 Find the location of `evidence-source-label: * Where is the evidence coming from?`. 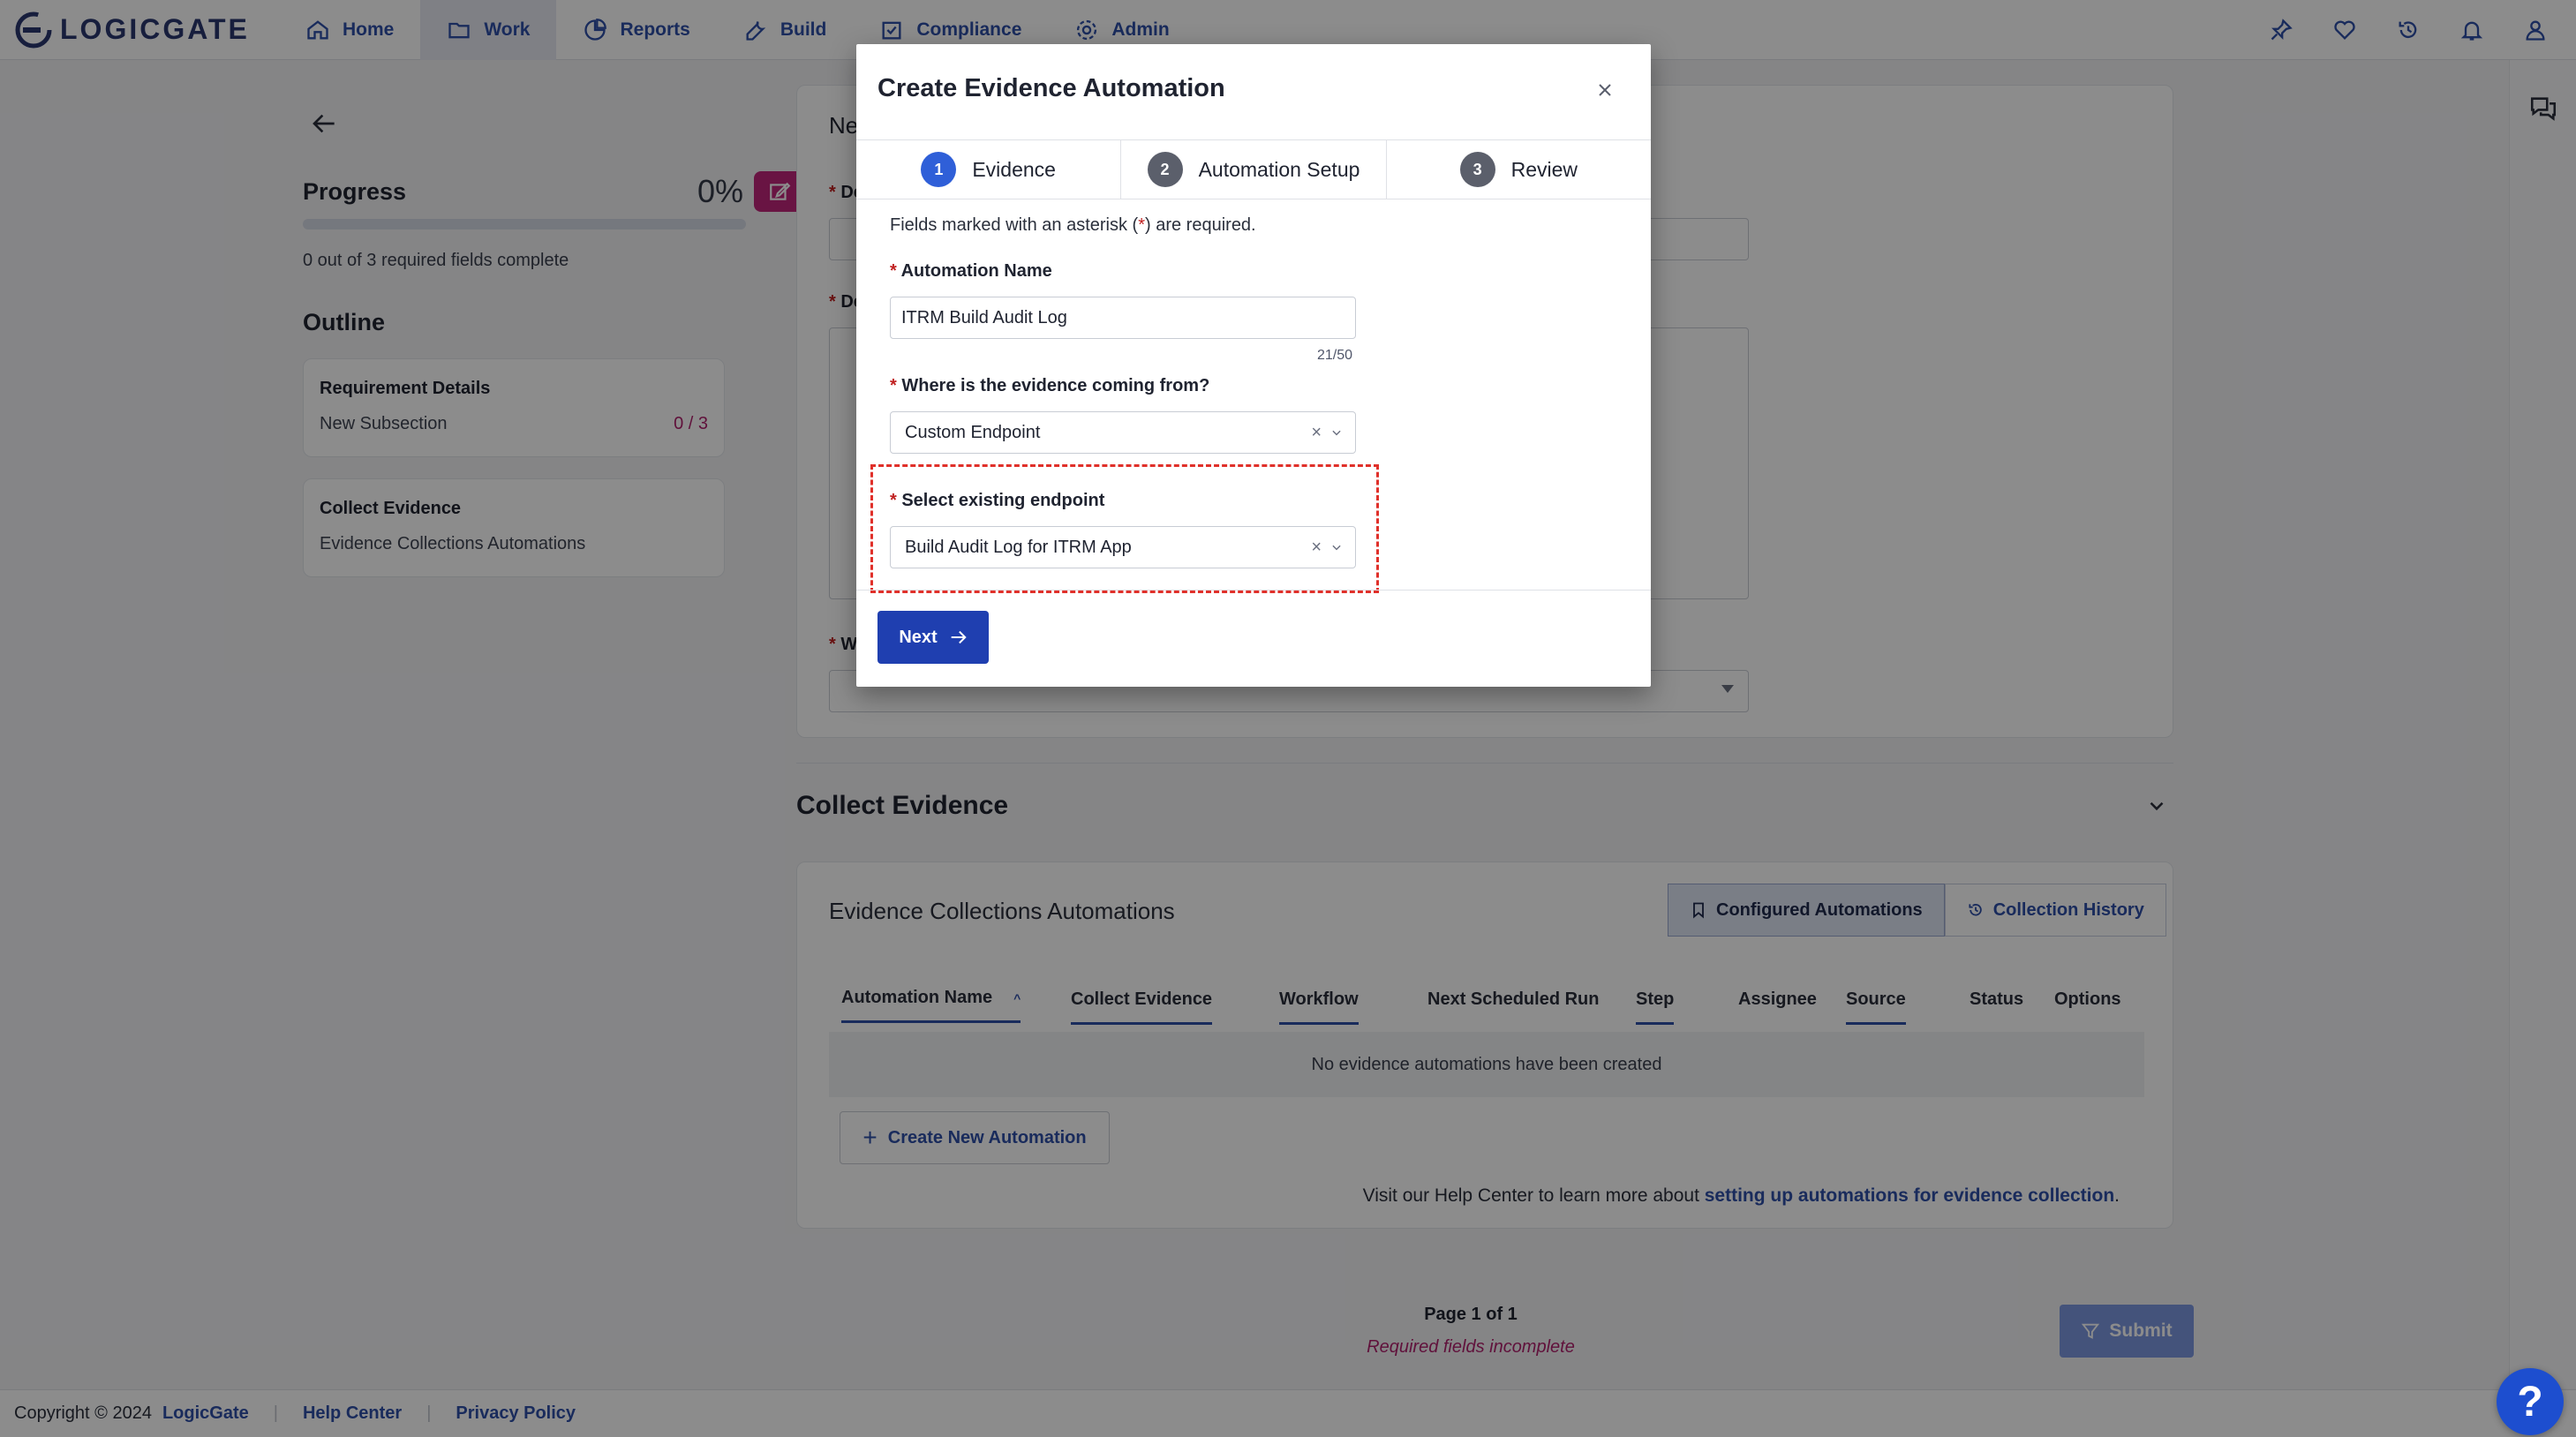

evidence-source-label: * Where is the evidence coming from? is located at coordinates (1050, 385).